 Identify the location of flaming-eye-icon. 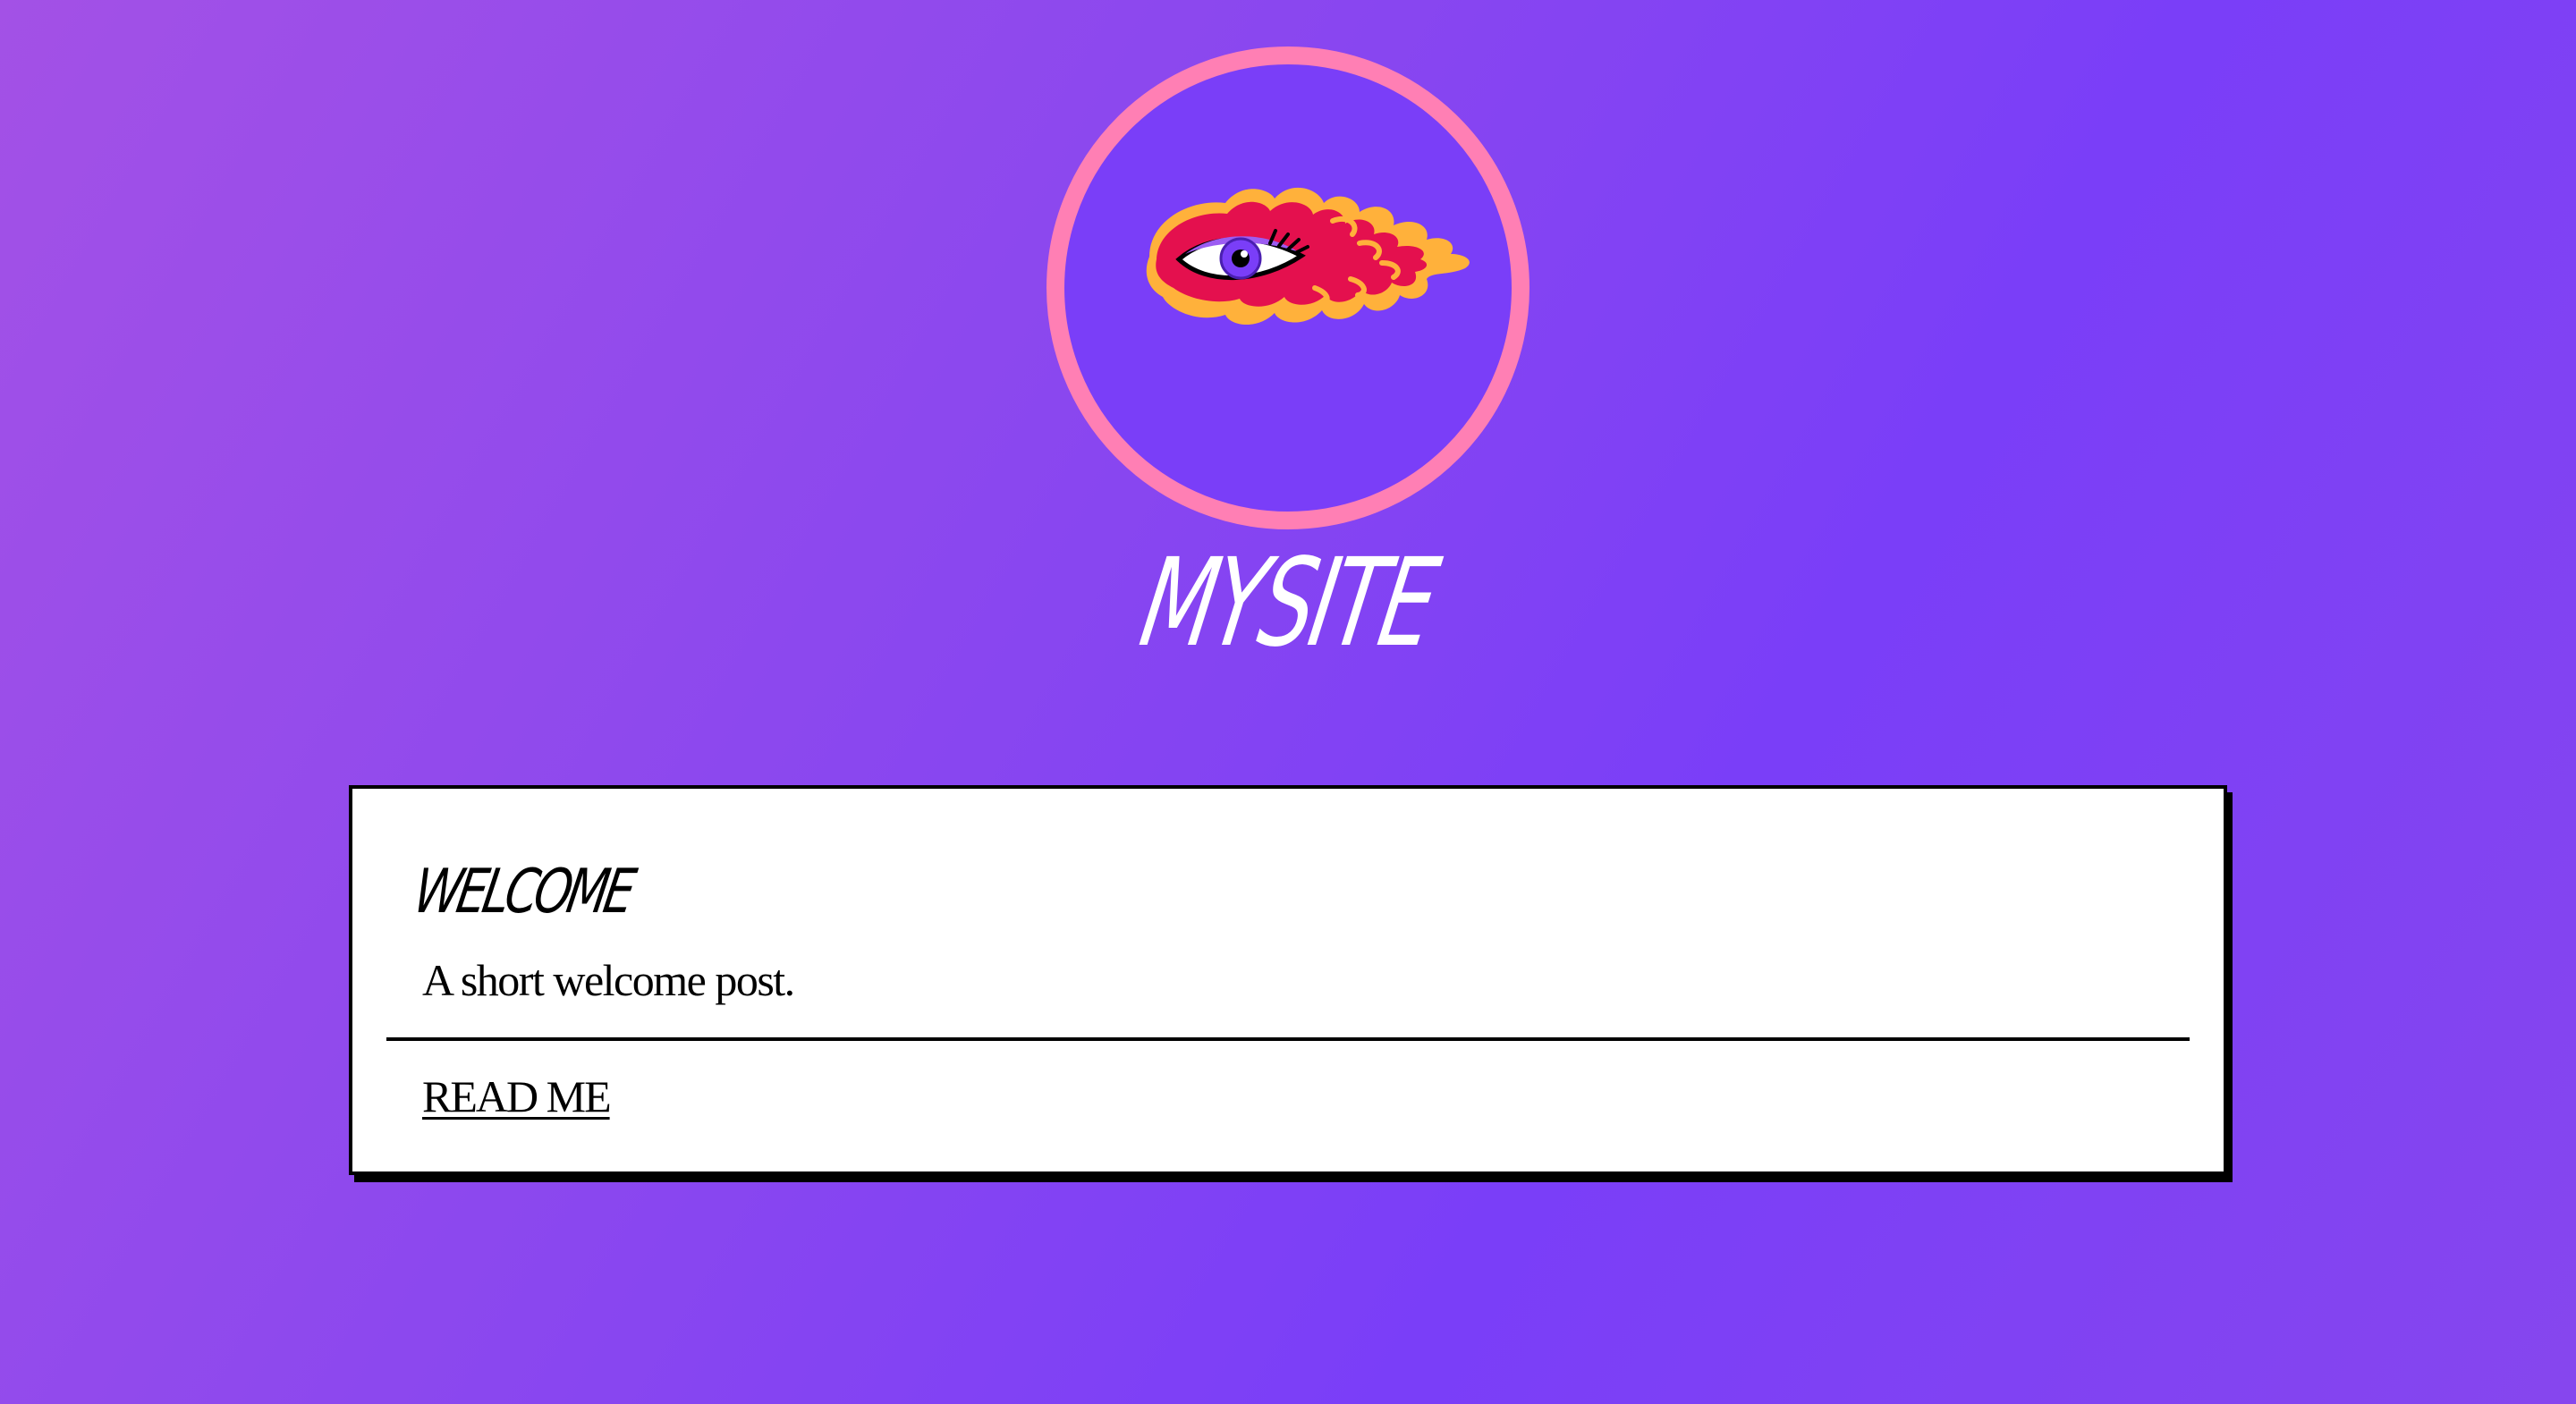
(1308, 256).